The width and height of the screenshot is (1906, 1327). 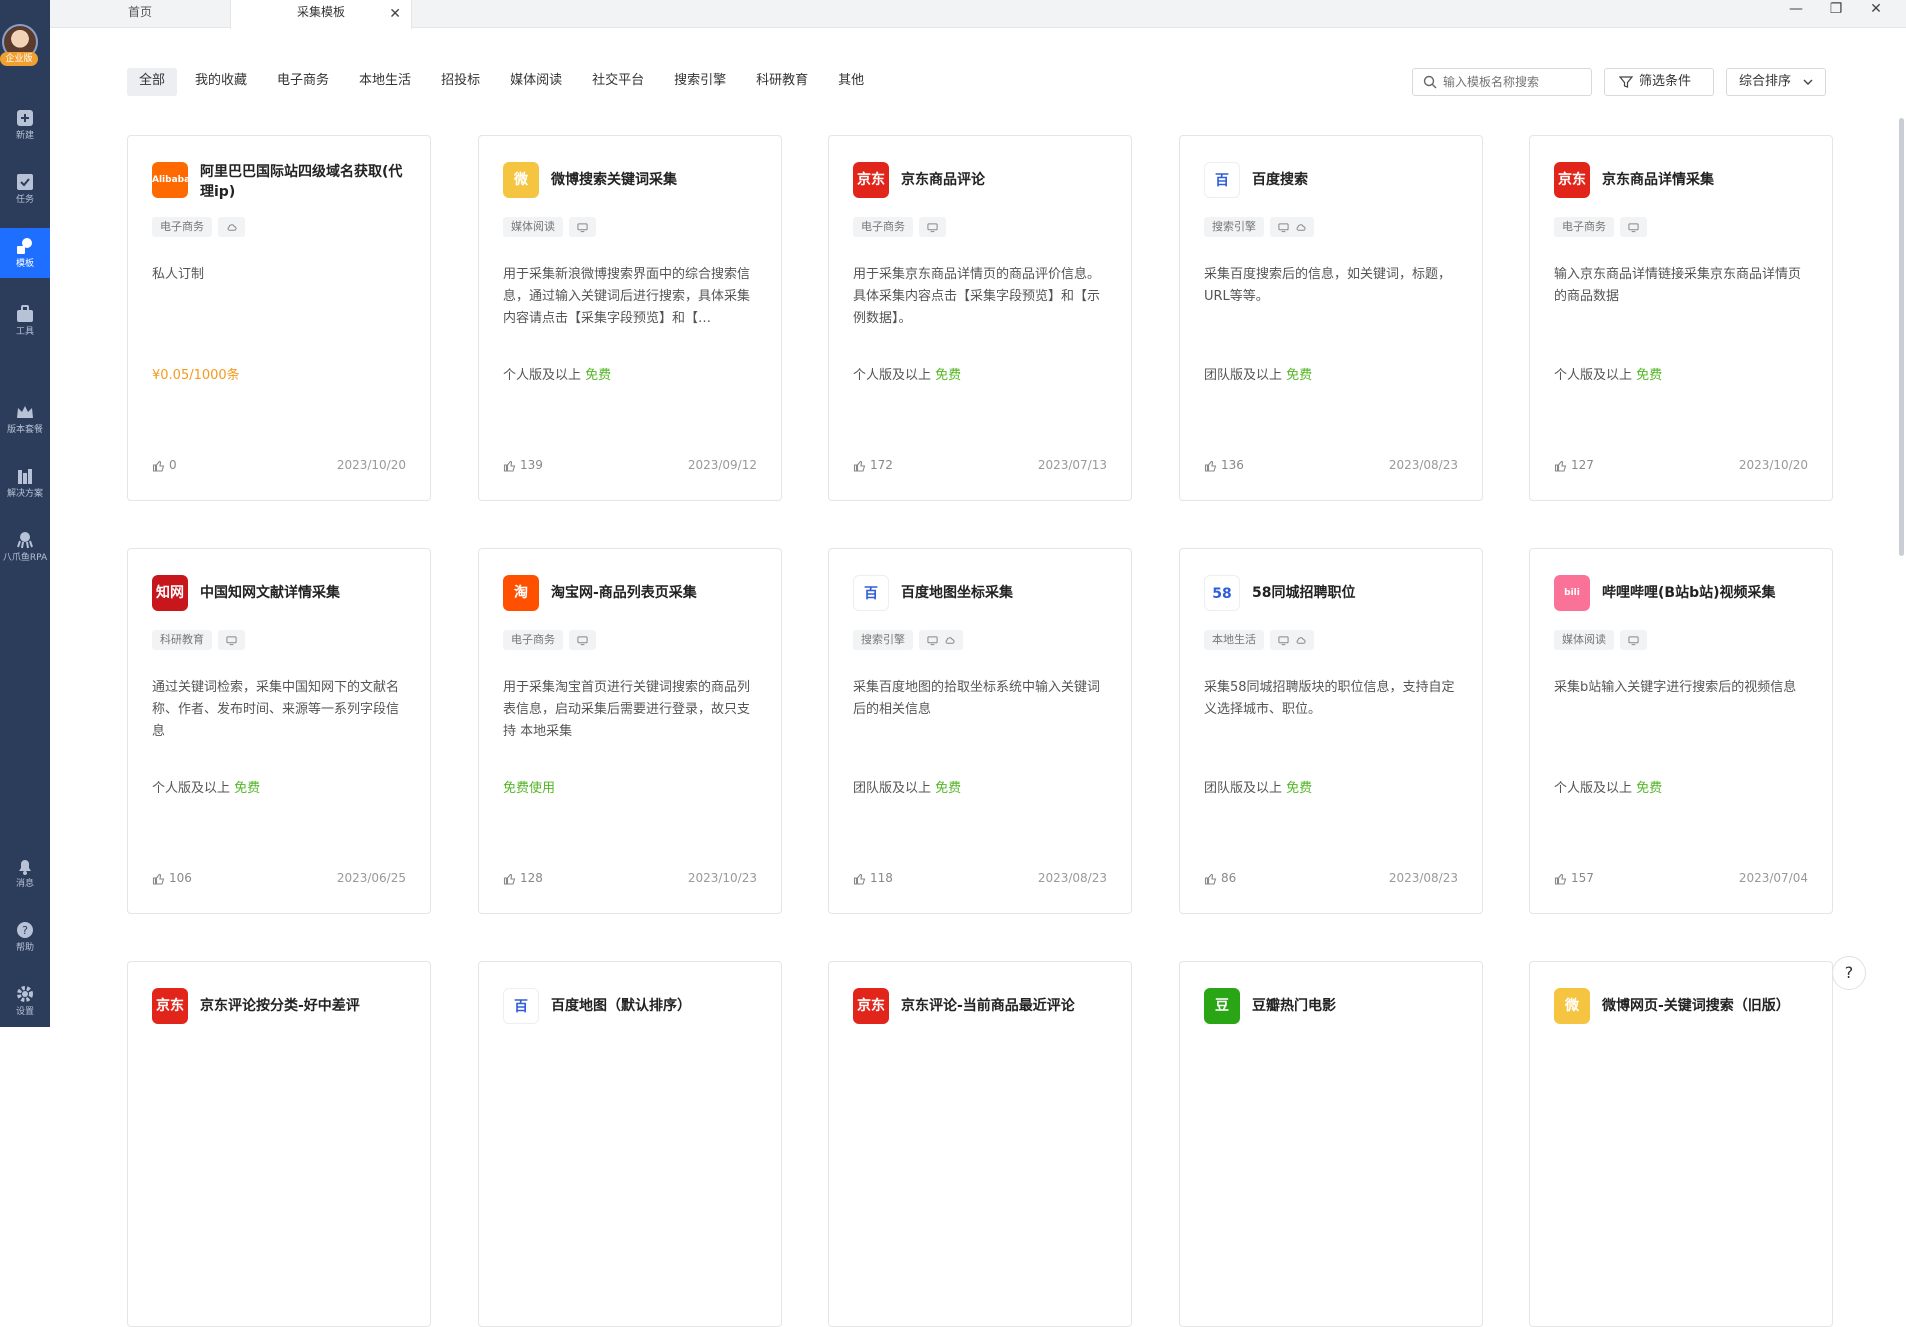 What do you see at coordinates (1659, 82) in the screenshot?
I see `filter-conditions-button: 筛选条件` at bounding box center [1659, 82].